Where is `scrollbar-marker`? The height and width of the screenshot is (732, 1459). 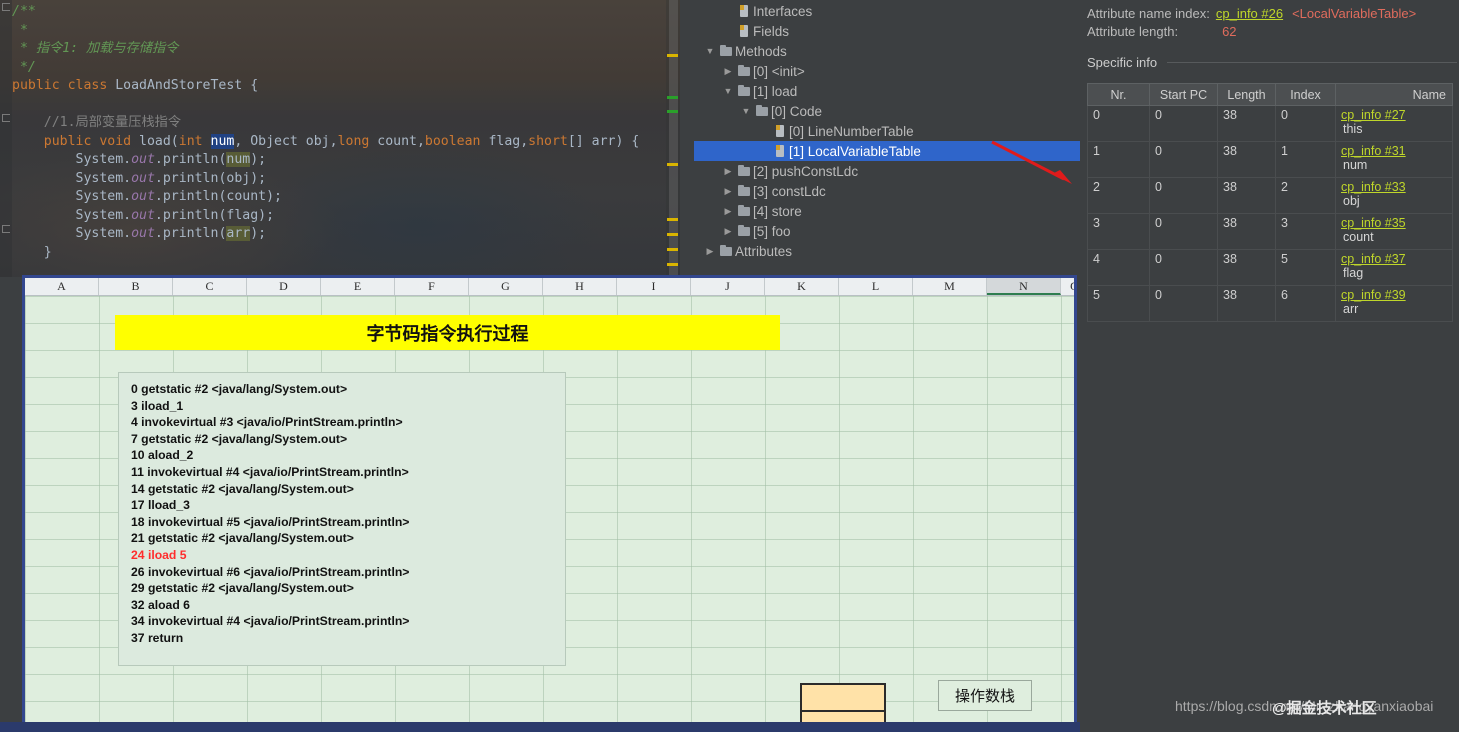
scrollbar-marker is located at coordinates (672, 97).